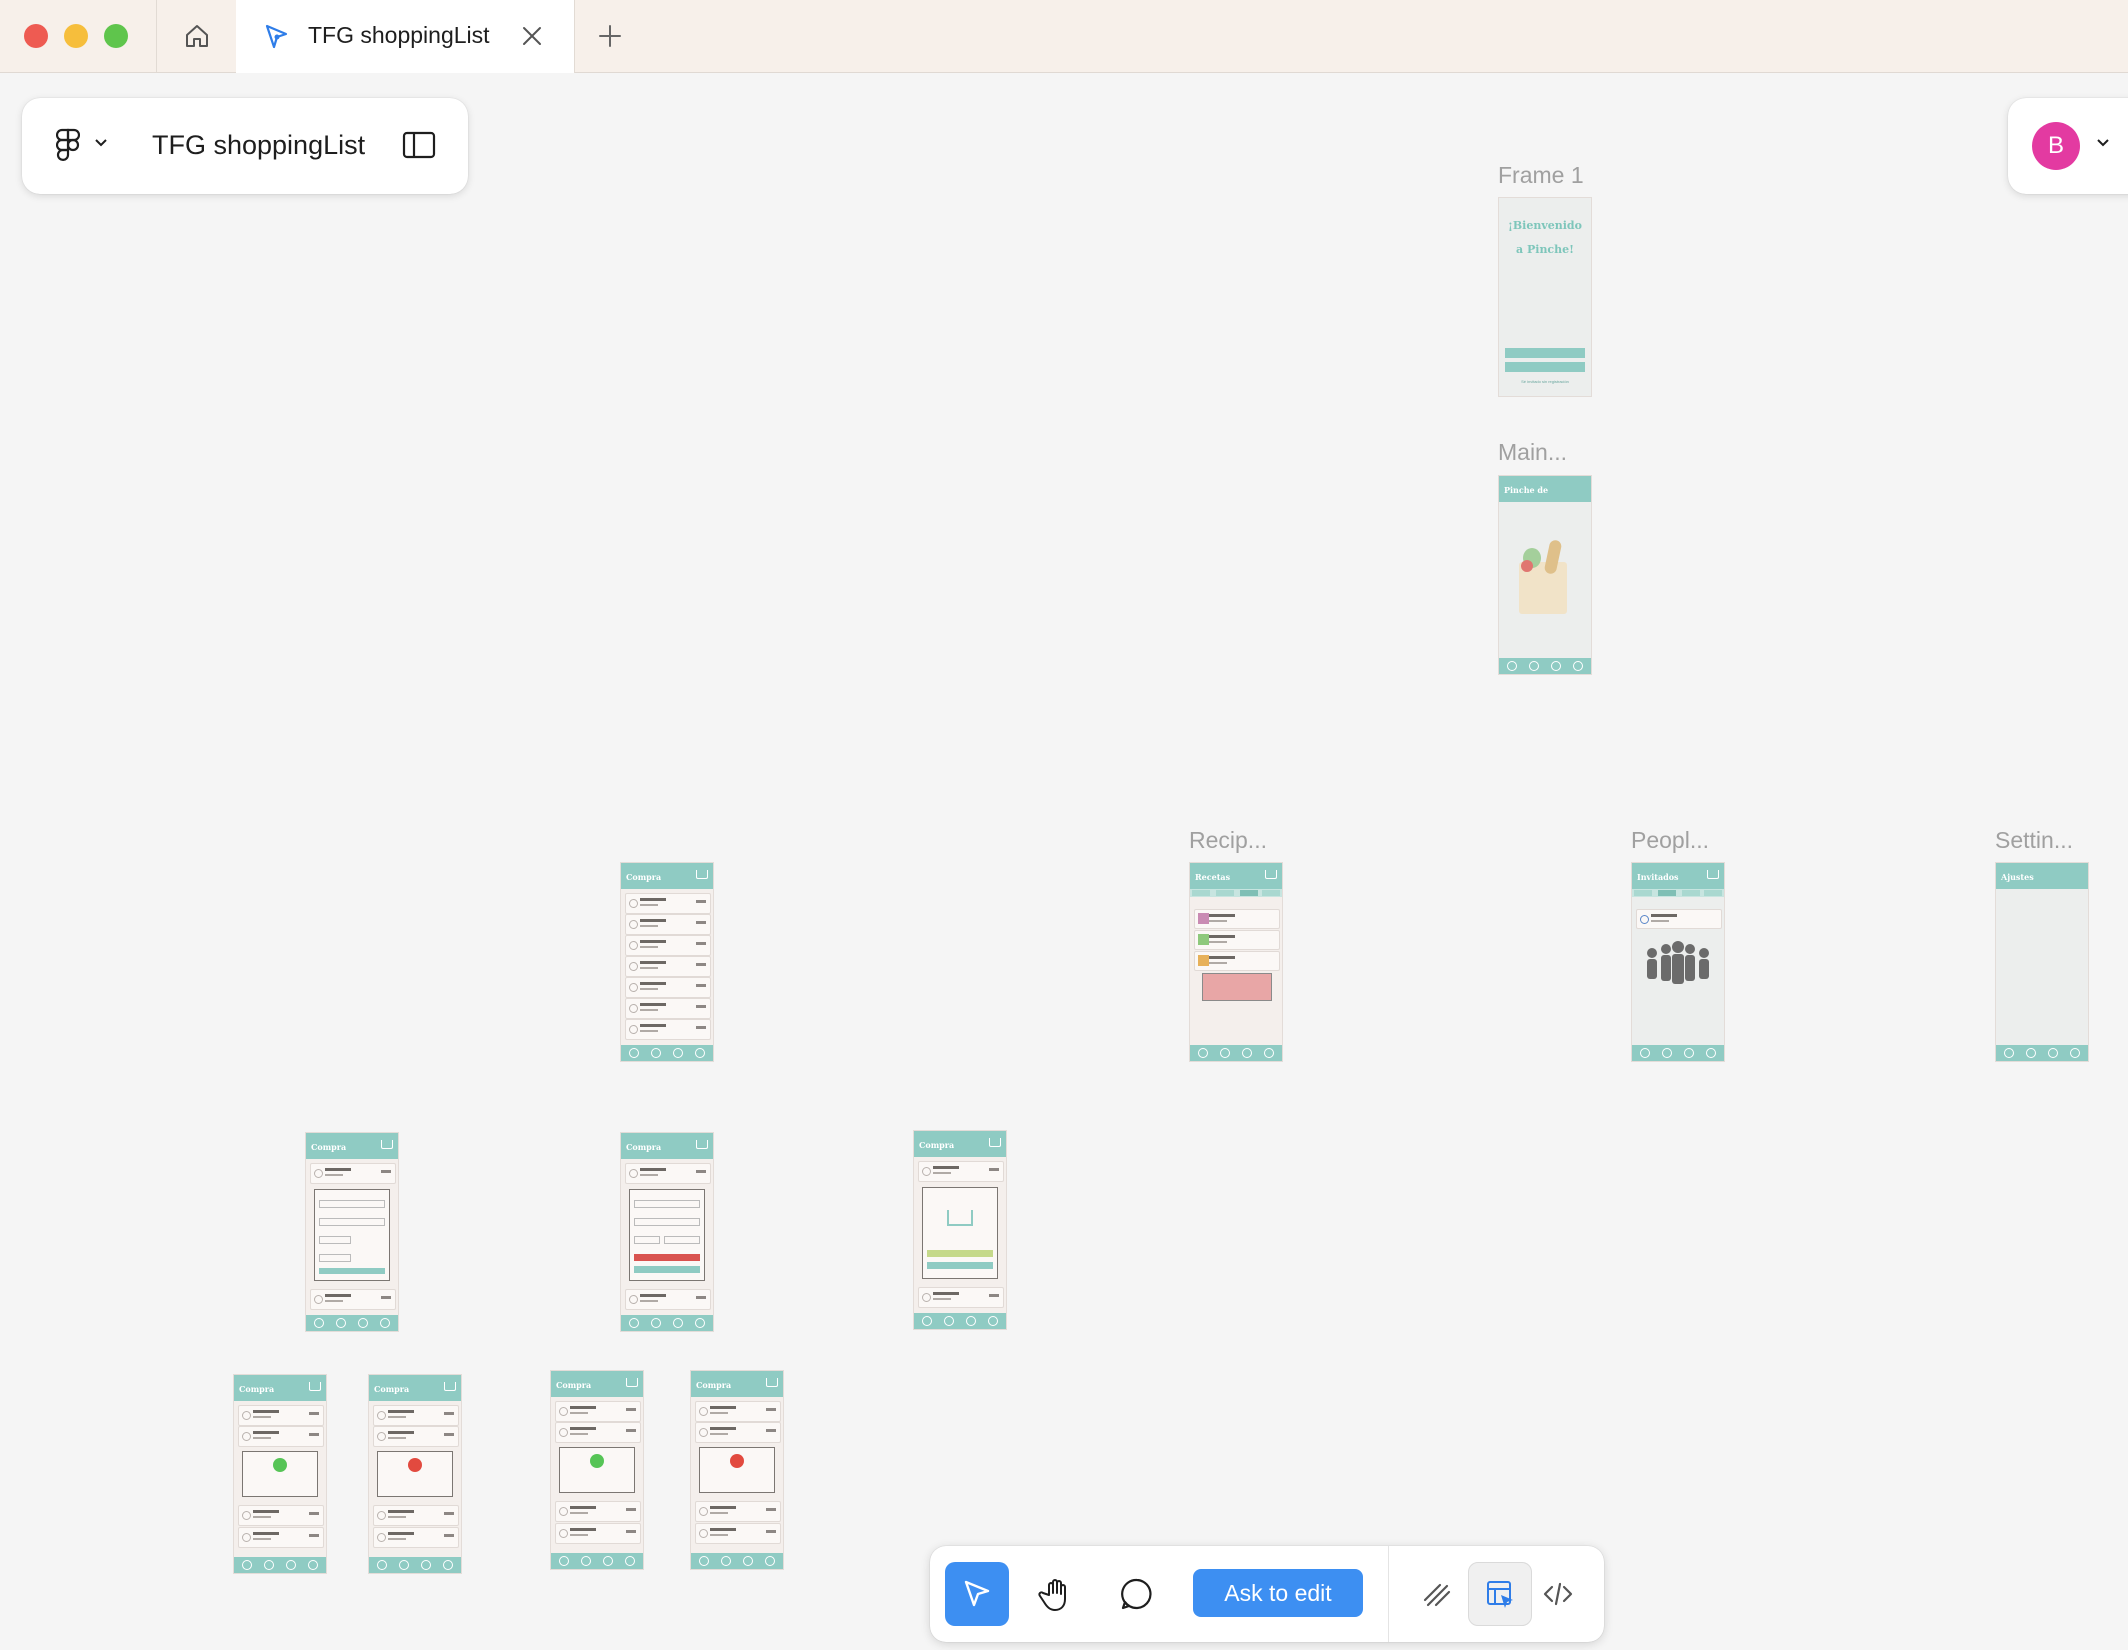 The width and height of the screenshot is (2128, 1650). I want to click on frame-header-title: Ajustes, so click(2017, 877).